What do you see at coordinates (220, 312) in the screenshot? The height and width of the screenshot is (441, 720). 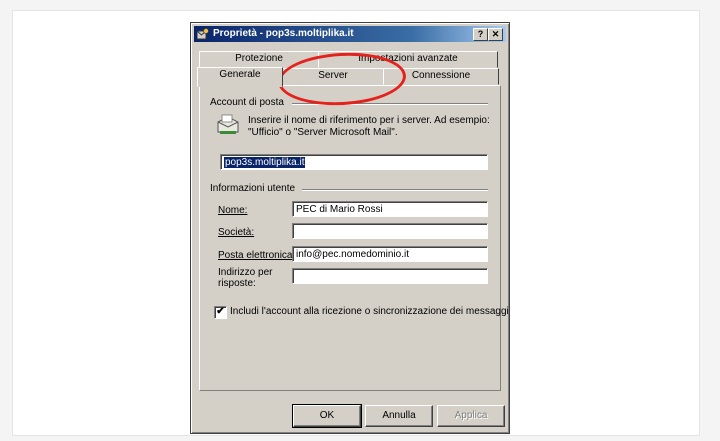 I see `include-account-checkbox: ✔` at bounding box center [220, 312].